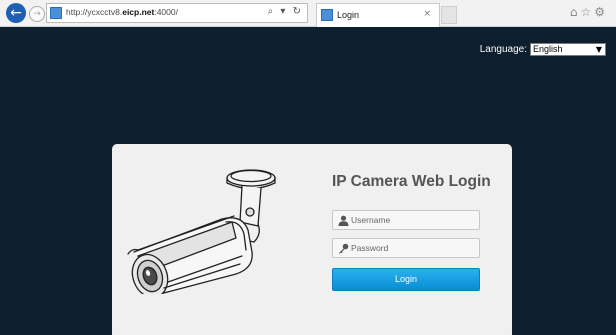 This screenshot has height=335, width=616. I want to click on chevron-down-icon: ▼, so click(598, 49).